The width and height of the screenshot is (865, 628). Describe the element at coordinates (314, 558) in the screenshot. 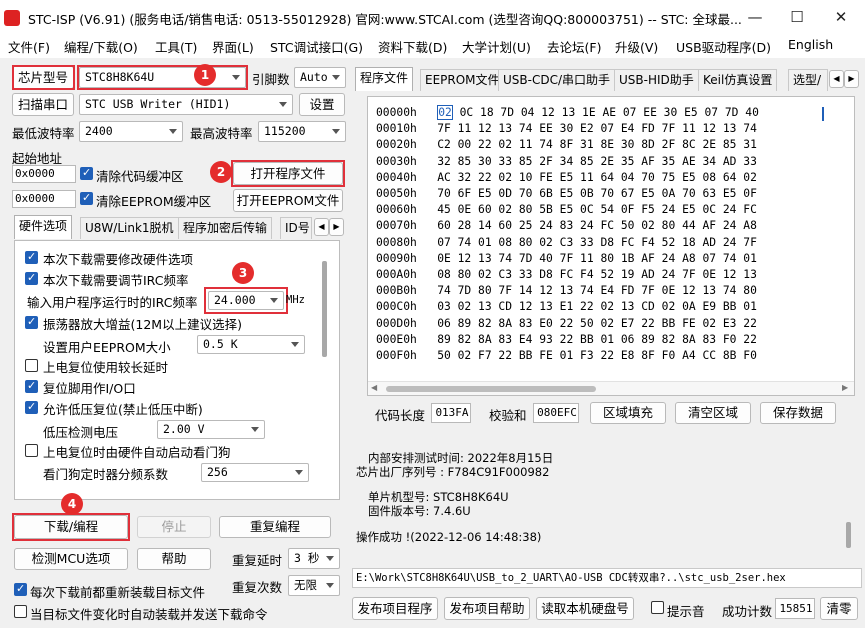

I see `repeat-delay-select: 3 秒` at that location.